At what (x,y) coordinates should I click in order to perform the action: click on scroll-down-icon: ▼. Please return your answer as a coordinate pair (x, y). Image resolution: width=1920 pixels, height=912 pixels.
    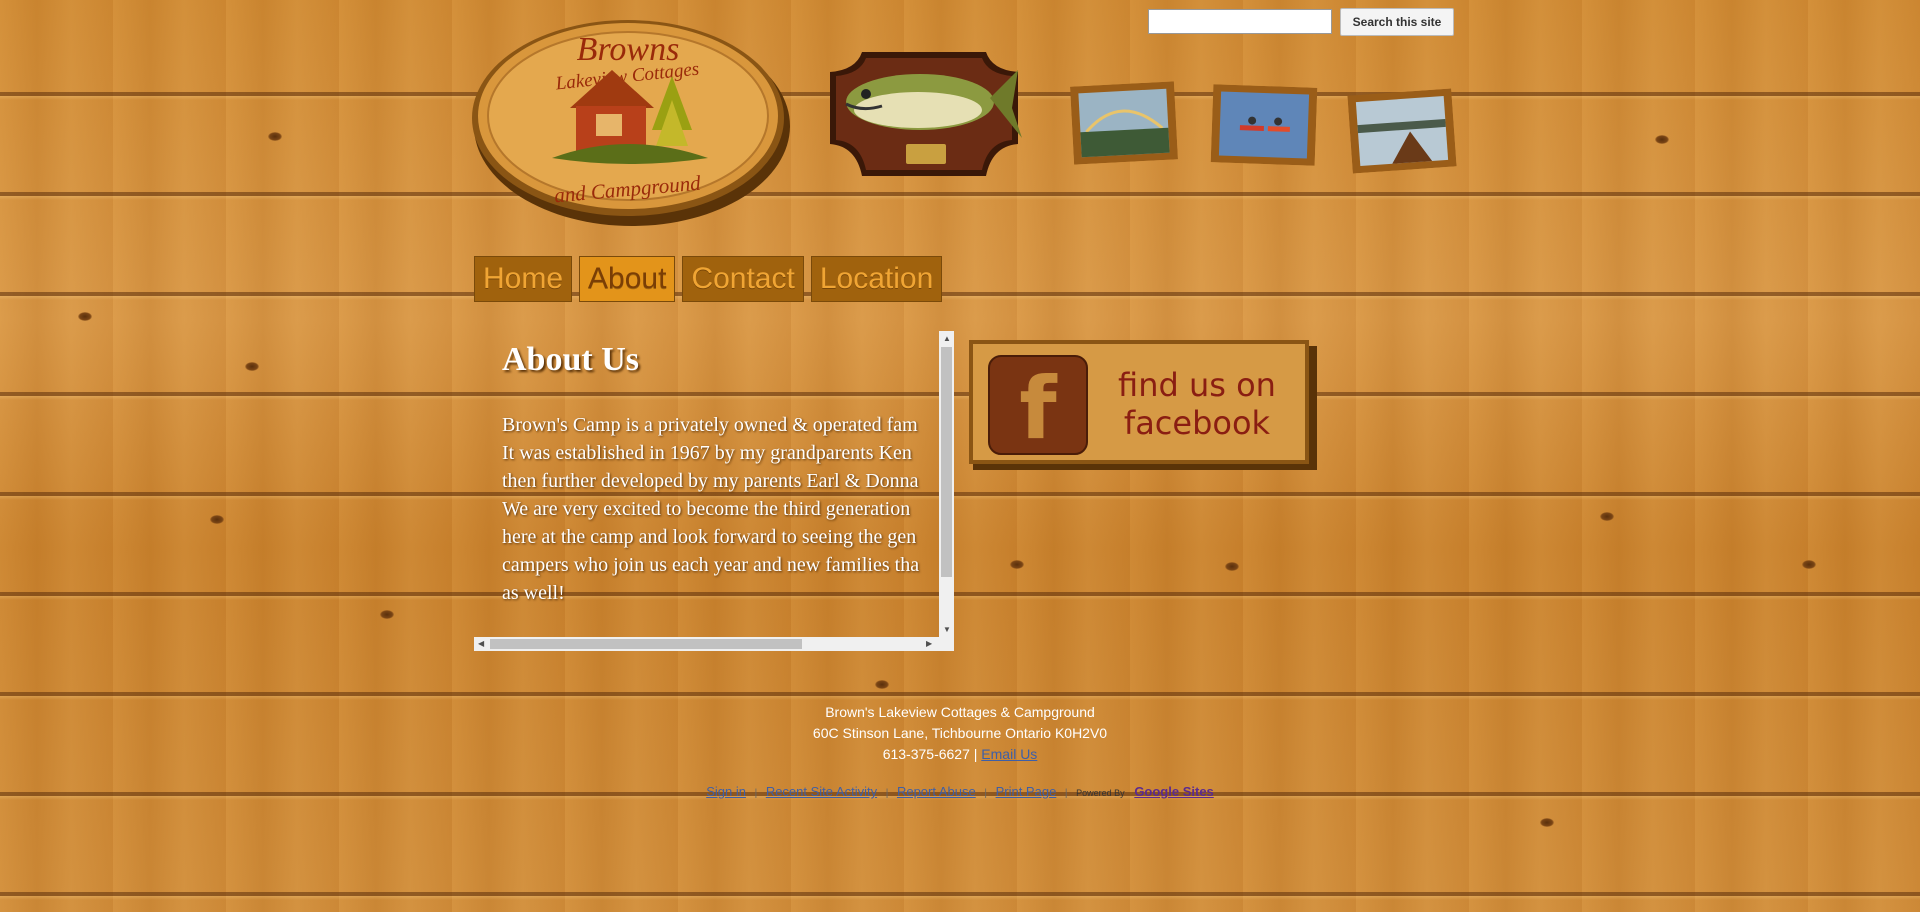
    Looking at the image, I should click on (947, 630).